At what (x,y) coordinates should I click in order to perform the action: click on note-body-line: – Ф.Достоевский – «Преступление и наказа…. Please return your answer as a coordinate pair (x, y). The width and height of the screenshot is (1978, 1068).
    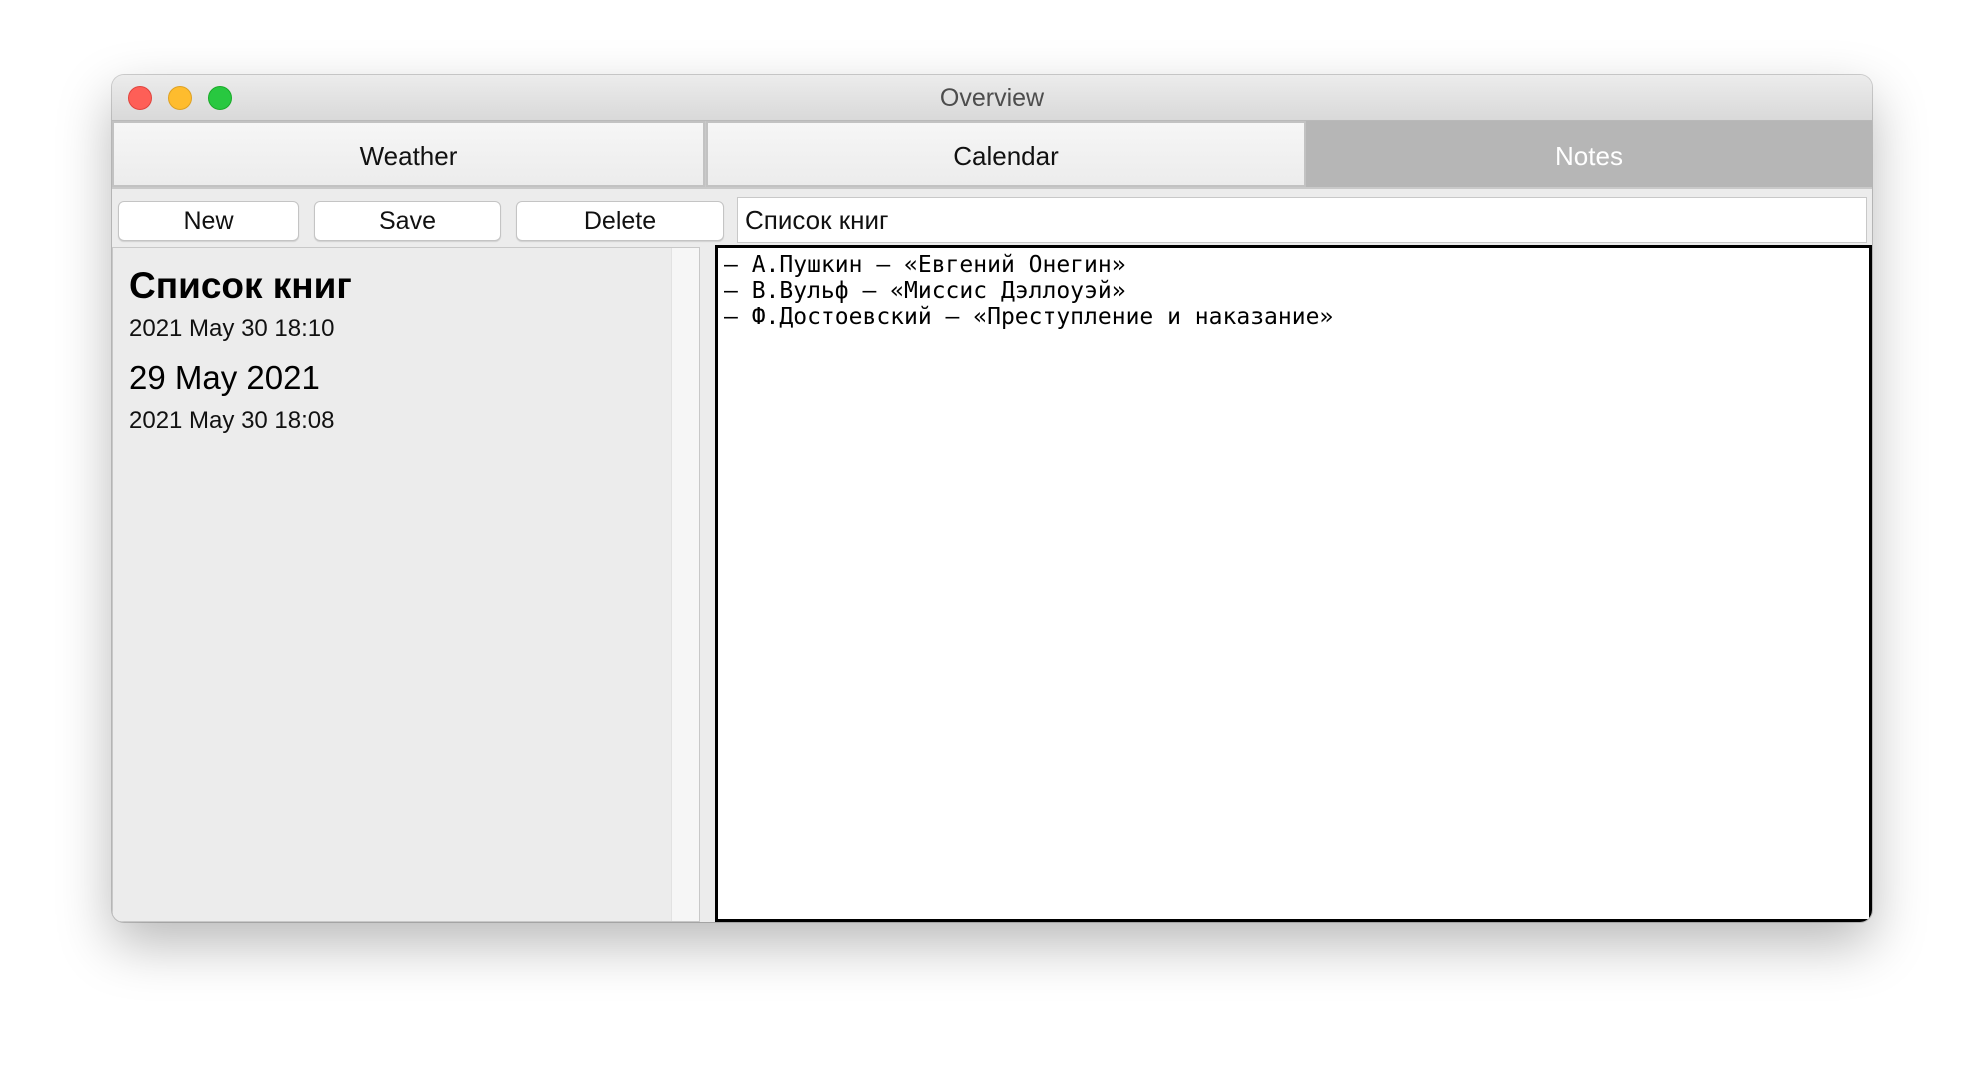
    Looking at the image, I should click on (1029, 317).